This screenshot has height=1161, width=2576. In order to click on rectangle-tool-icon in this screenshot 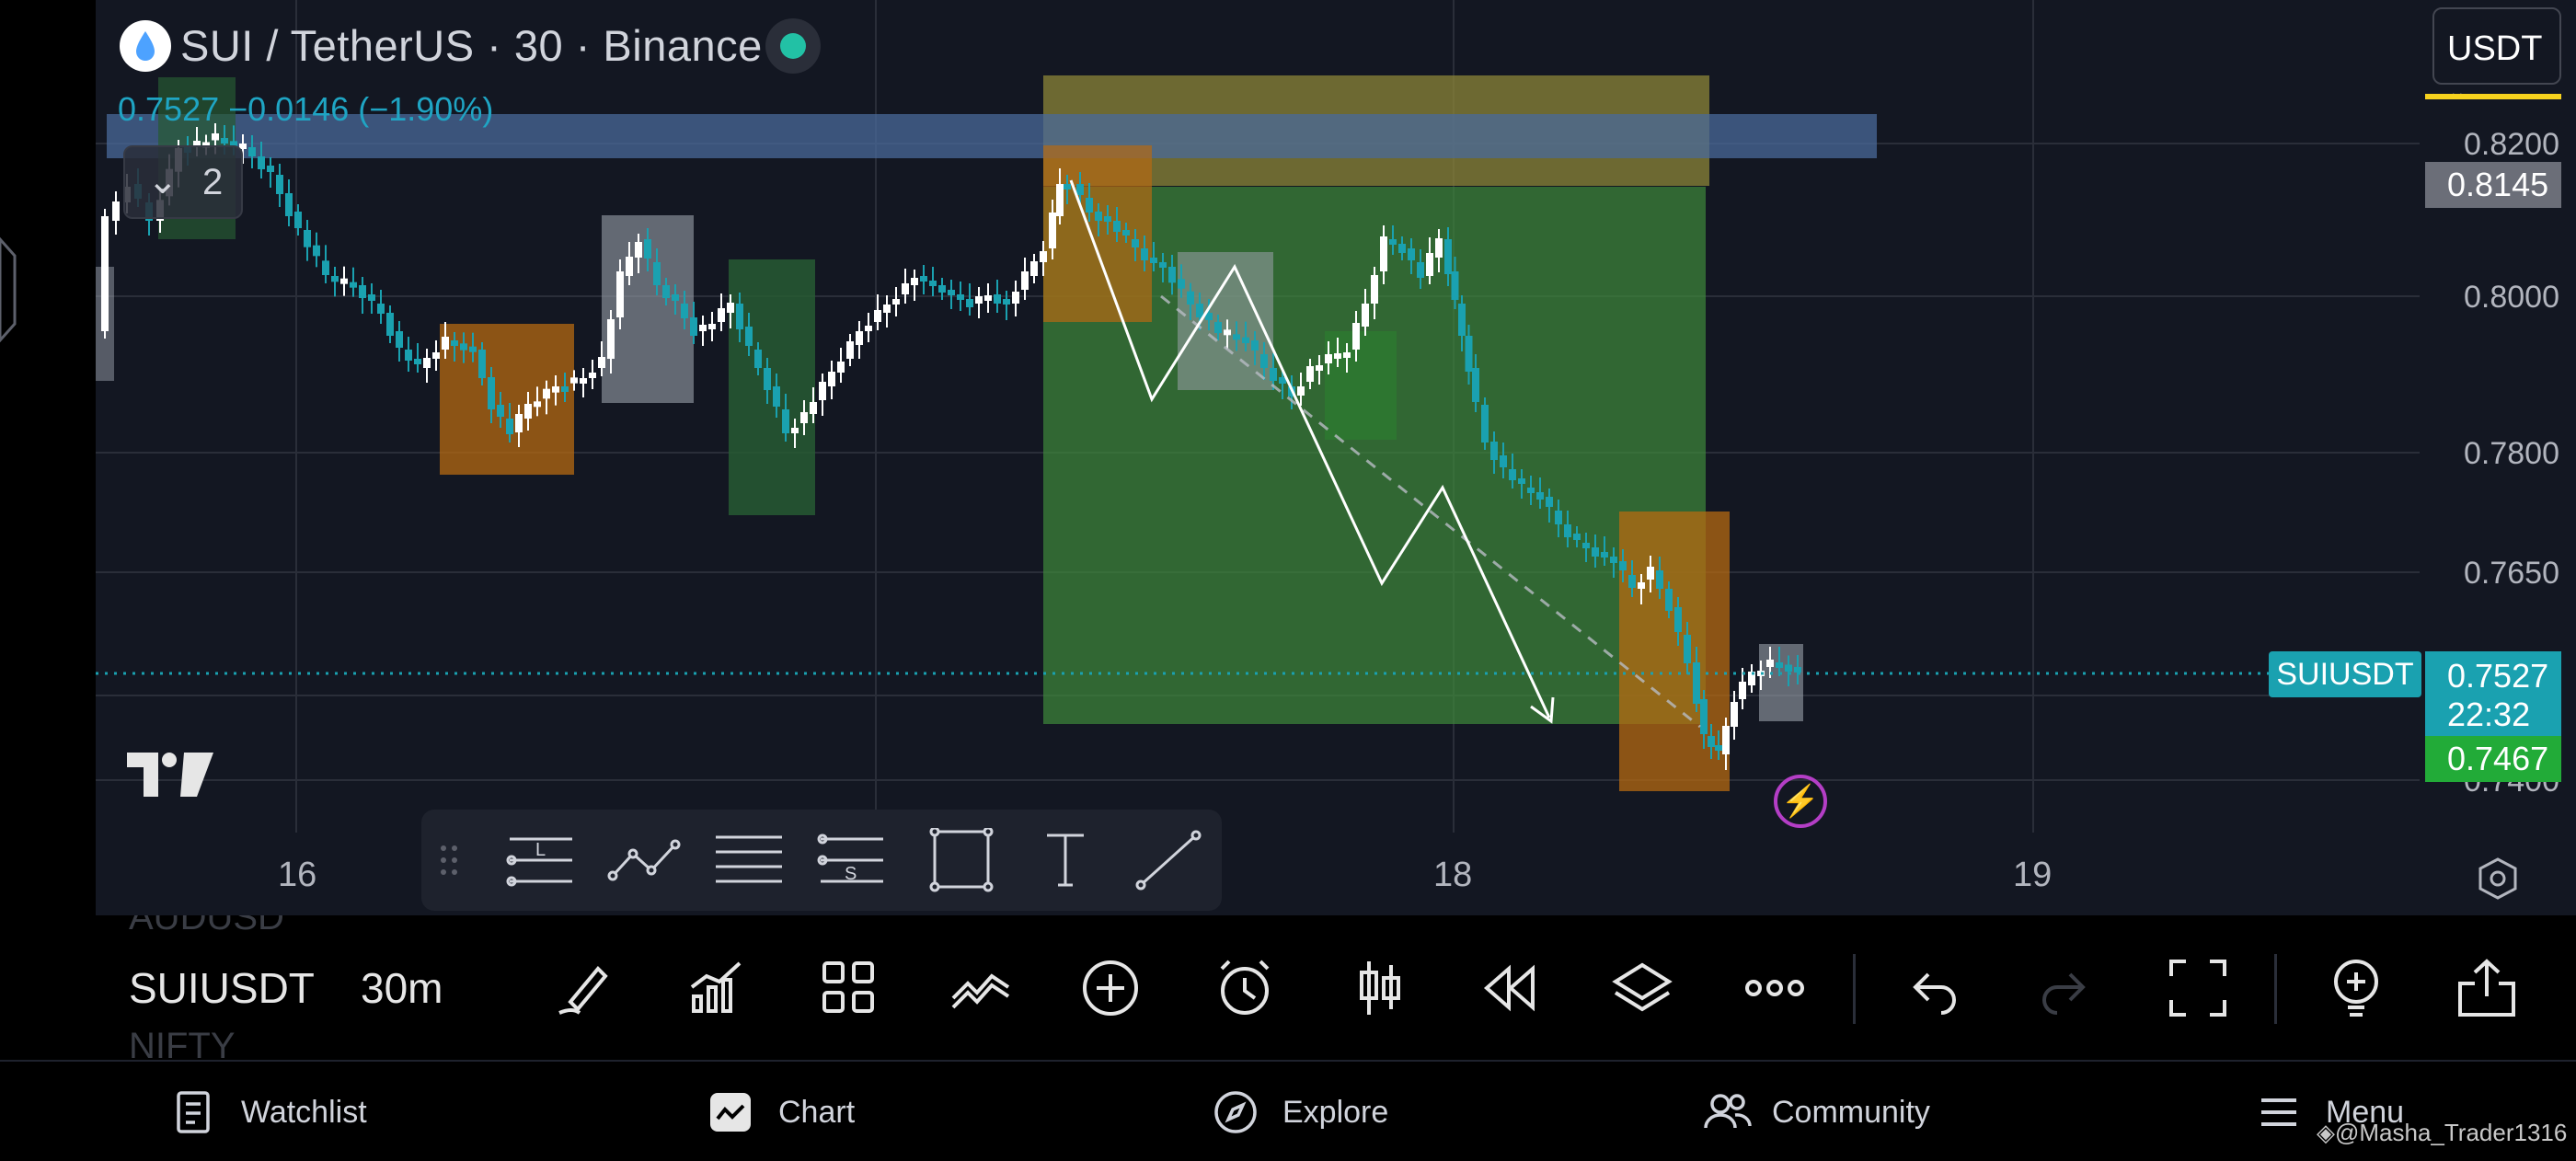, I will do `click(962, 859)`.